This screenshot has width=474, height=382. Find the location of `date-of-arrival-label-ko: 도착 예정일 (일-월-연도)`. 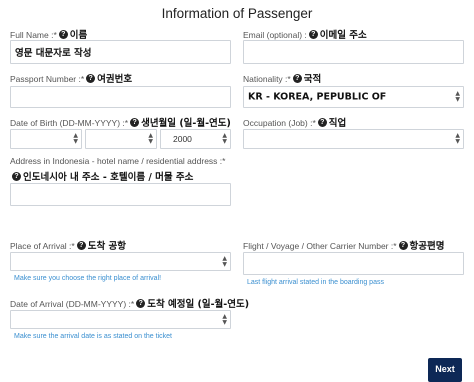

date-of-arrival-label-ko: 도착 예정일 (일-월-연도) is located at coordinates (198, 304).